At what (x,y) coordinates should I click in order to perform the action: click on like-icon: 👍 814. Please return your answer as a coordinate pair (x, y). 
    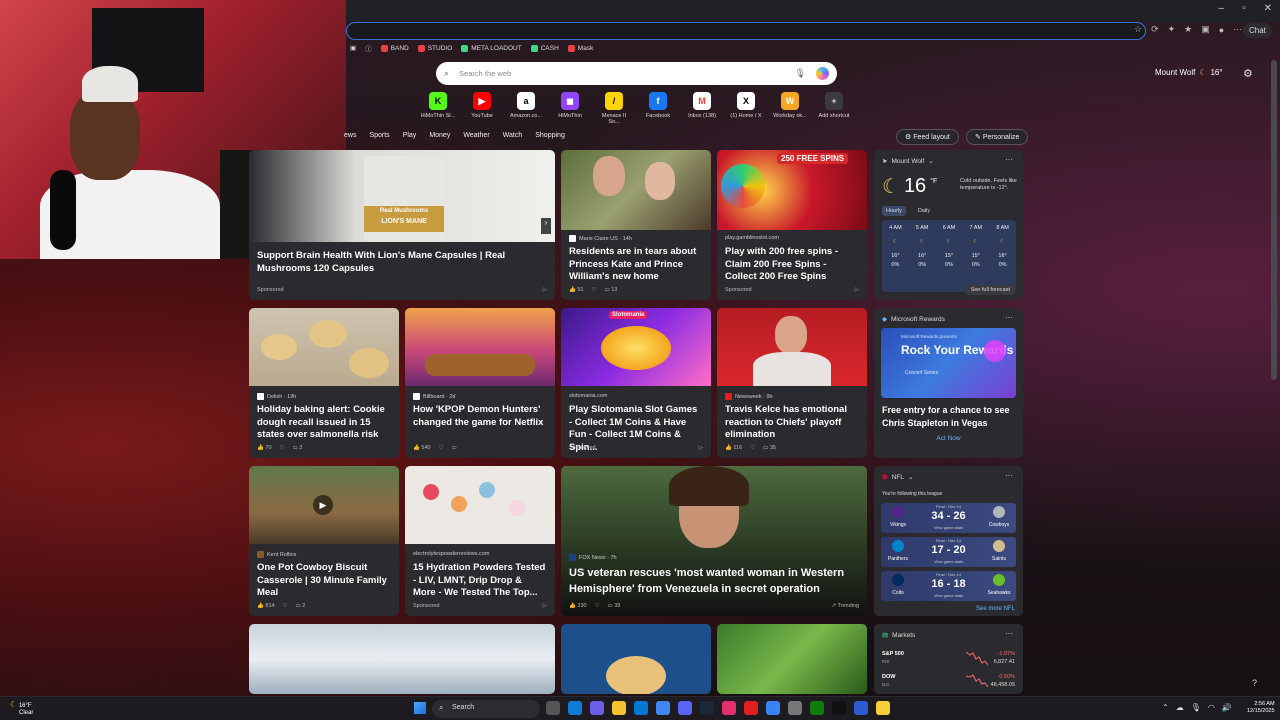
    Looking at the image, I should click on (266, 606).